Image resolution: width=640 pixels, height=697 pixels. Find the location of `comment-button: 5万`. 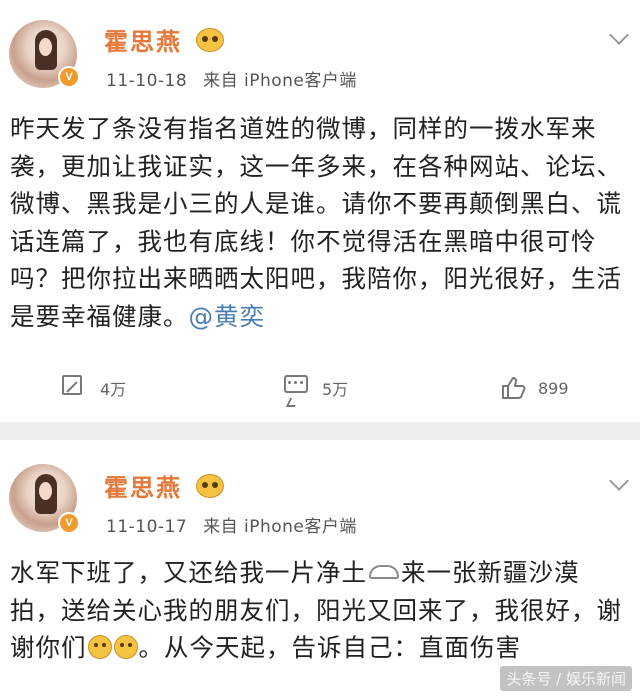

comment-button: 5万 is located at coordinates (316, 388).